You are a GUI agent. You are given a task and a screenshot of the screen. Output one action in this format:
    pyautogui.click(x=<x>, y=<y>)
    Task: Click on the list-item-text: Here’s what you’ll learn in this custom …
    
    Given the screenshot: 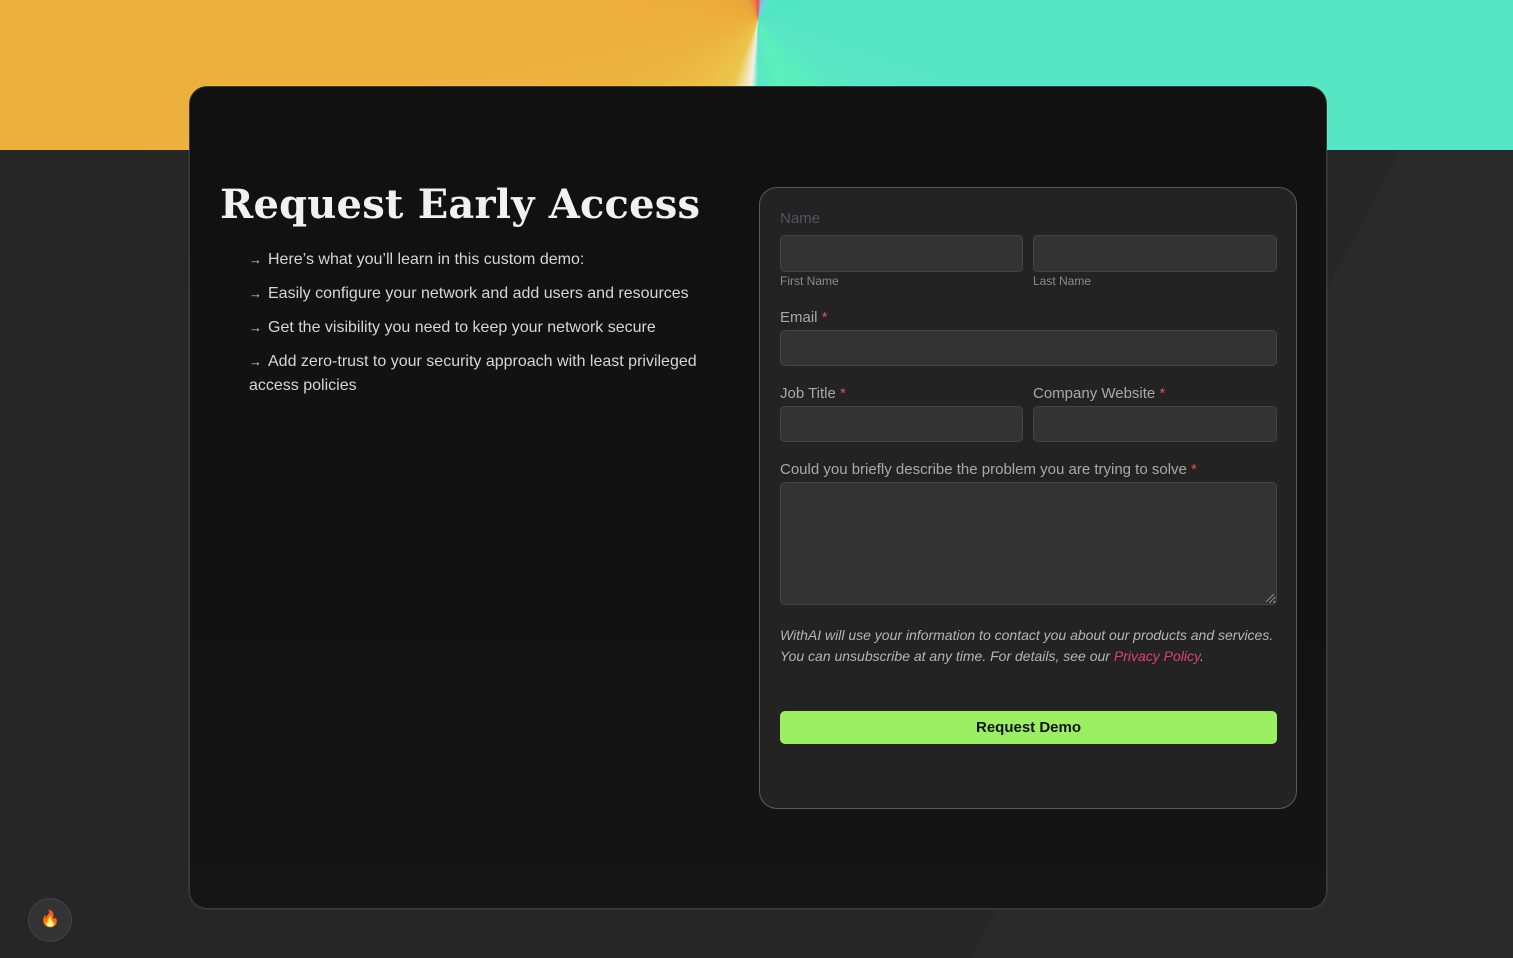 What is the action you would take?
    pyautogui.click(x=426, y=259)
    